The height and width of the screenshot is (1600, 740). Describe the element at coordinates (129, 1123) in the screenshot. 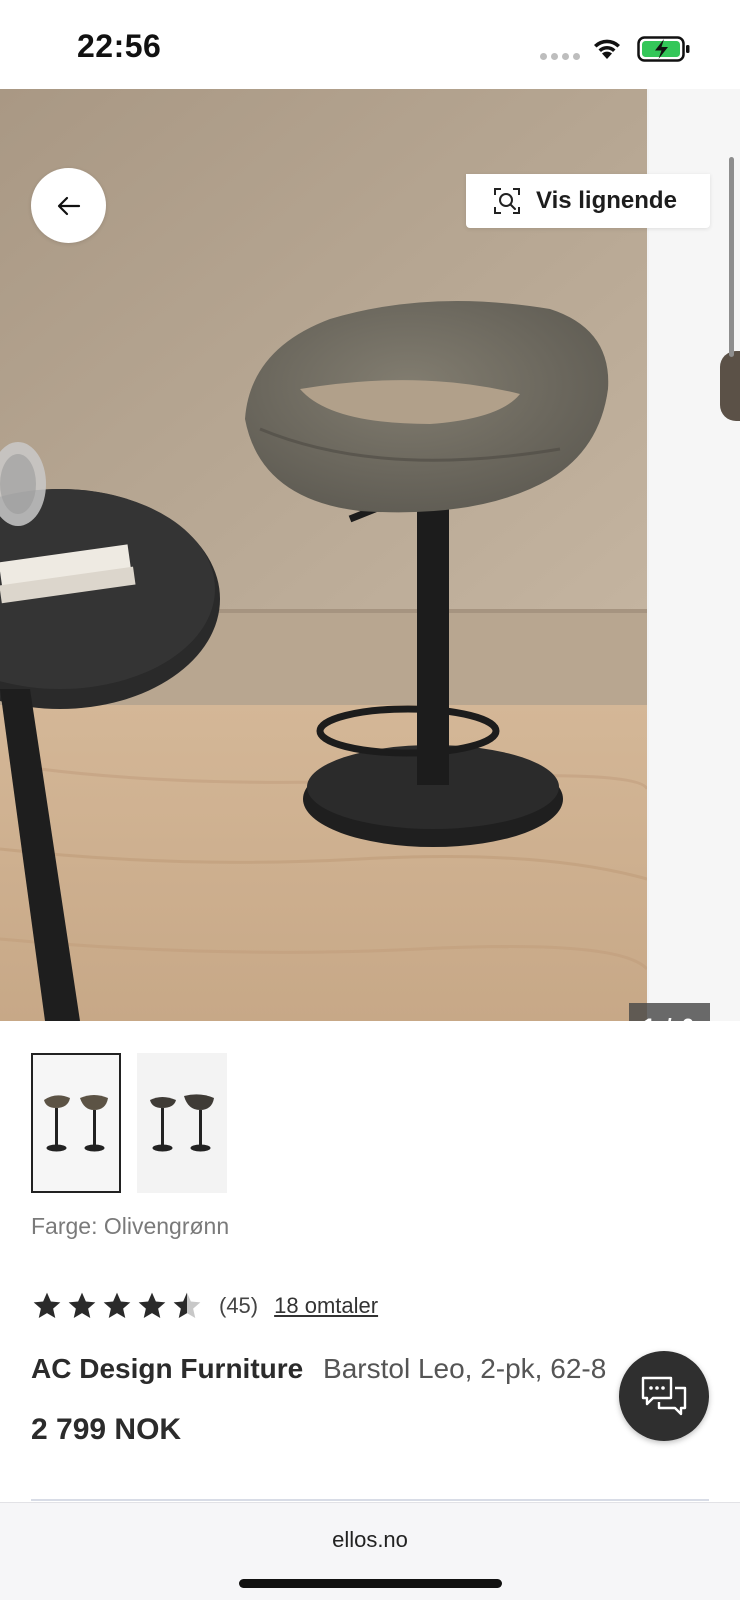

I see `thumbnail-strip` at that location.